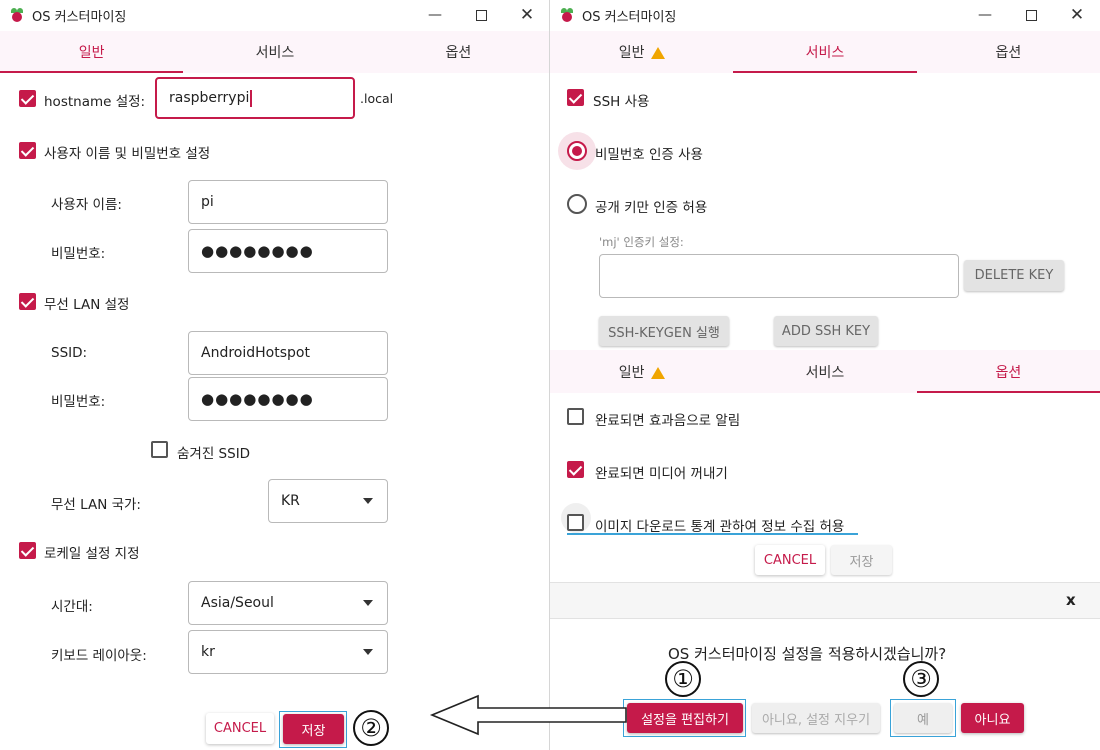 This screenshot has height=750, width=1100. What do you see at coordinates (27, 301) in the screenshot?
I see `wifi-checkbox` at bounding box center [27, 301].